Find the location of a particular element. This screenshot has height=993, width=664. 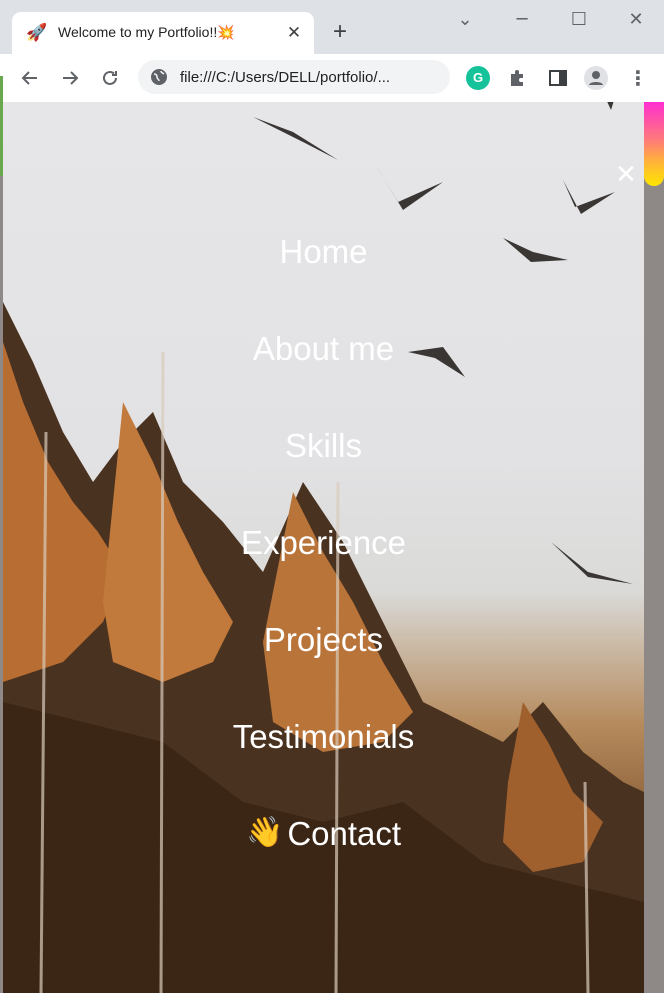

waving-hand-icon: 👋 is located at coordinates (264, 832).